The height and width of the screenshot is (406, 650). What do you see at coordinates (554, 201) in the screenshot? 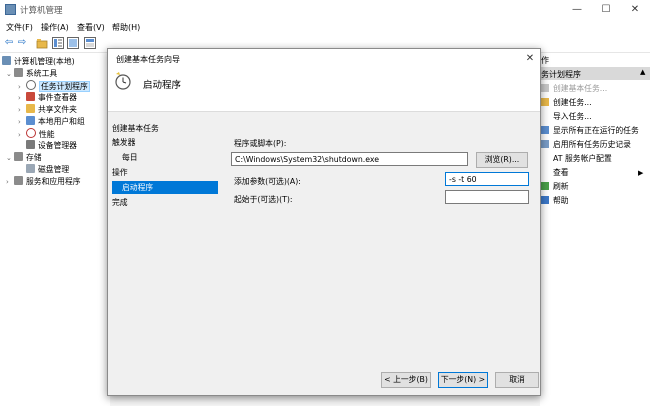
I see `action-help: 帮助` at bounding box center [554, 201].